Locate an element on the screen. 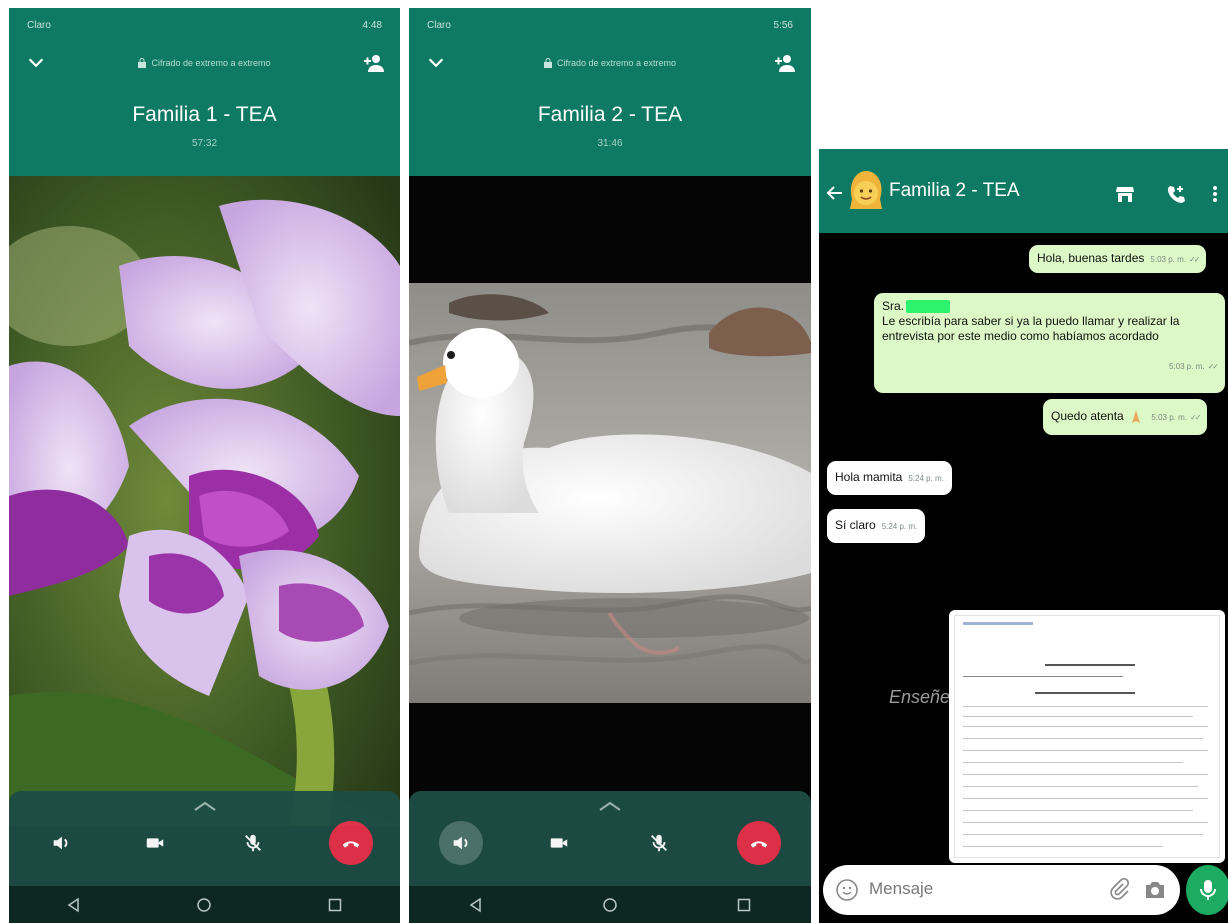 This screenshot has width=1228, height=923. message-text: Quedo atenta is located at coordinates (1087, 416).